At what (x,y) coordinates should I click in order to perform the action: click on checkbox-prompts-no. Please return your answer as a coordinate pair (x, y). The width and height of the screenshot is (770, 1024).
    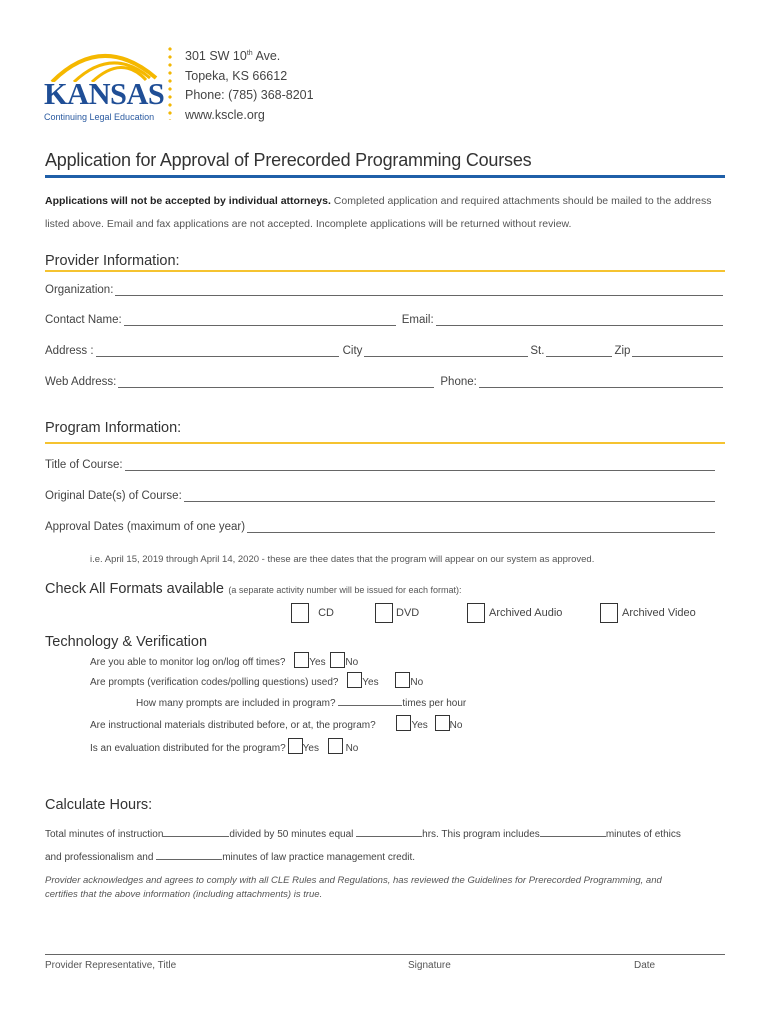
    Looking at the image, I should click on (403, 680).